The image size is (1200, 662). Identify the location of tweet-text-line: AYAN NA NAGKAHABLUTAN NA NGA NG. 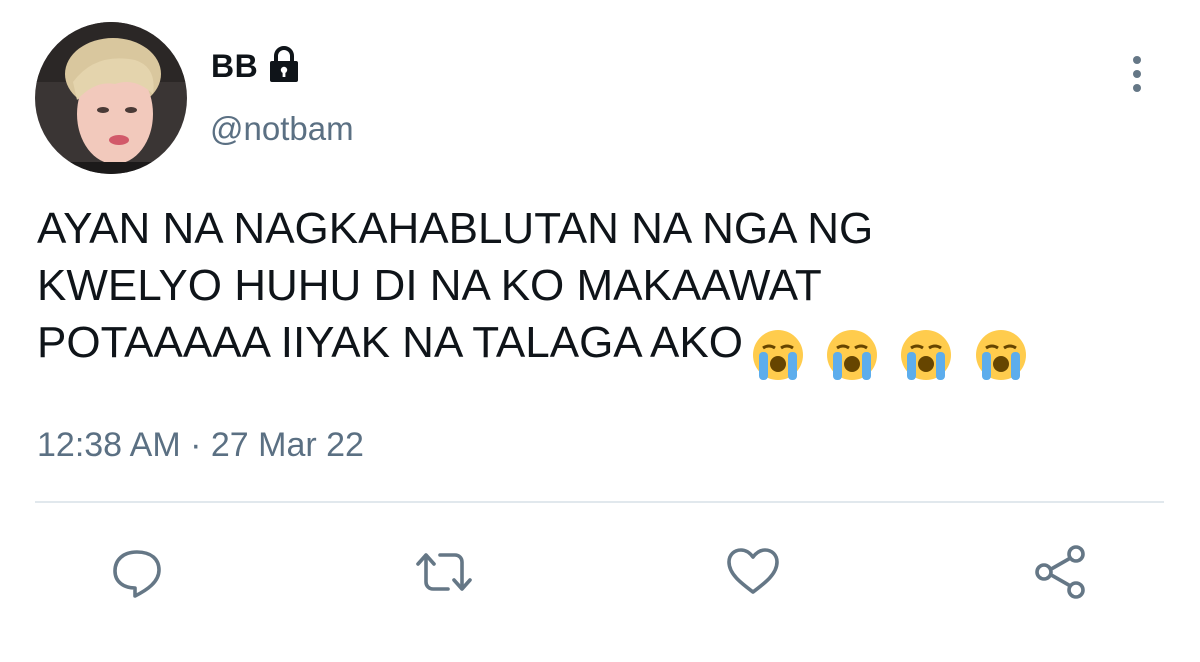
(455, 228).